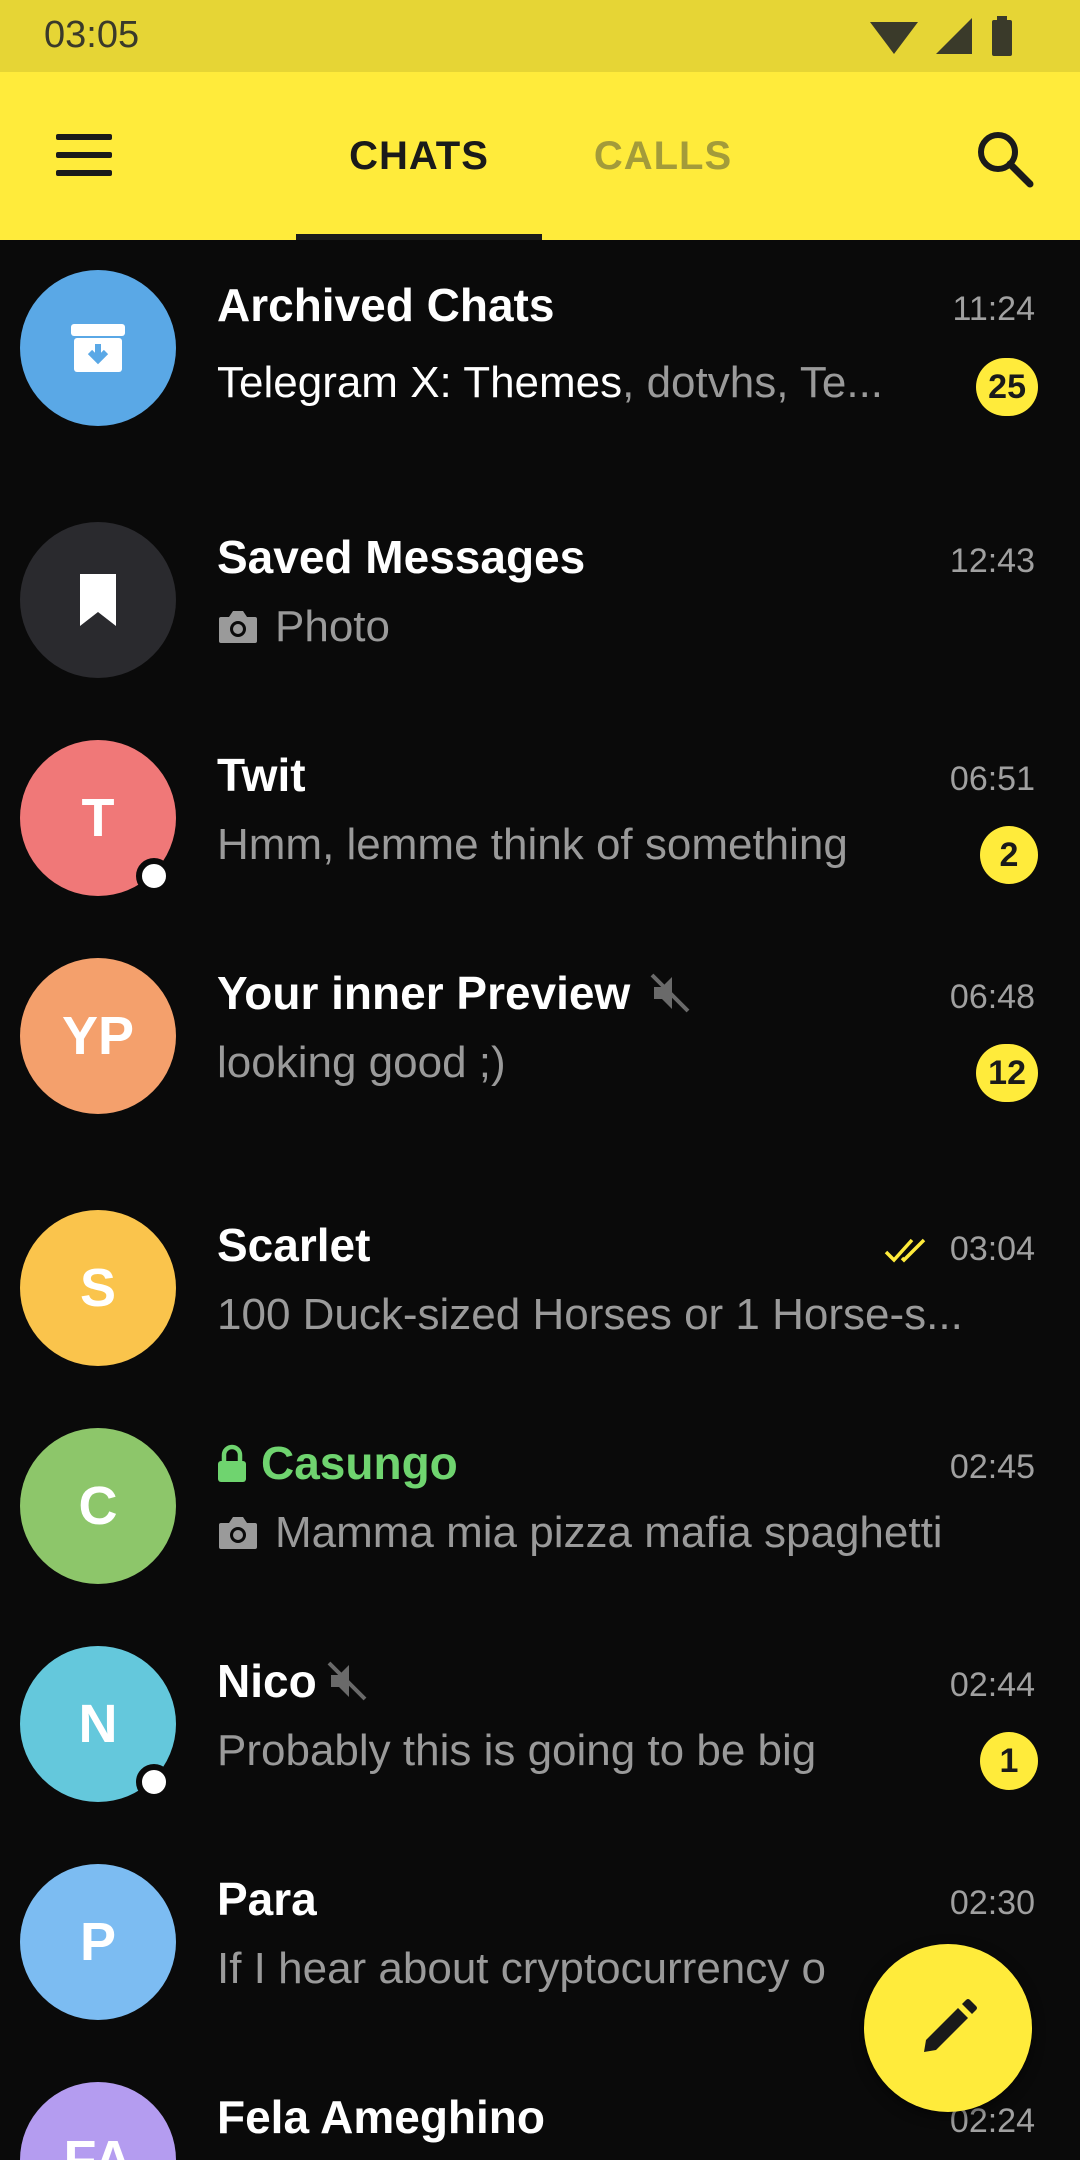 This screenshot has width=1080, height=2160. Describe the element at coordinates (267, 1681) in the screenshot. I see `chat-name-text: Nico` at that location.